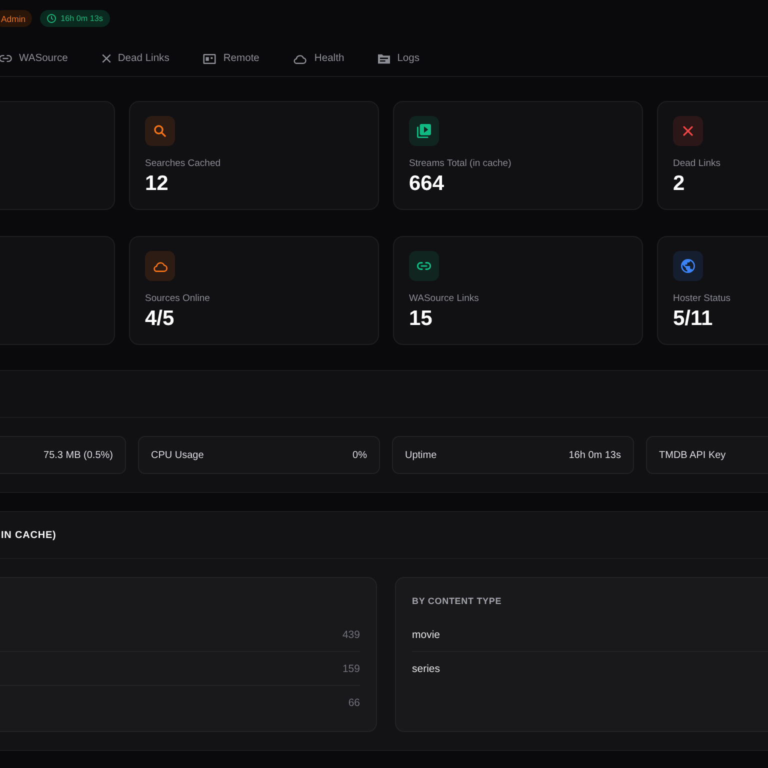 The image size is (768, 768). Describe the element at coordinates (209, 59) in the screenshot. I see `device-icon` at that location.